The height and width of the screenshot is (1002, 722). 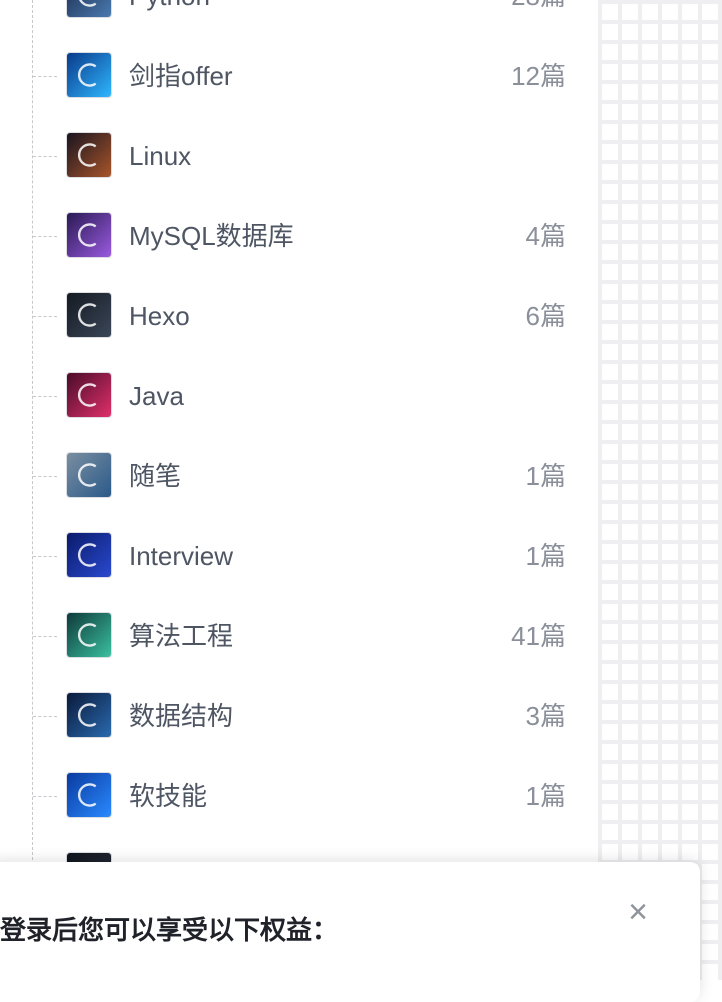 What do you see at coordinates (545, 716) in the screenshot?
I see `category-count: 3篇` at bounding box center [545, 716].